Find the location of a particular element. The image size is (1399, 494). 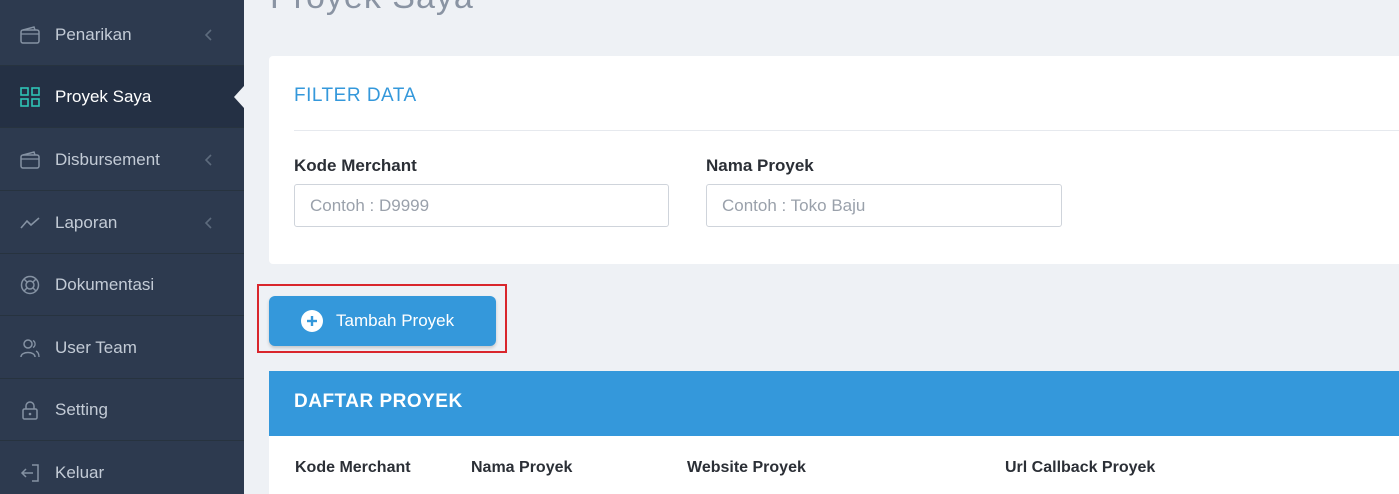

filter-title: FILTER DATA is located at coordinates (355, 95).